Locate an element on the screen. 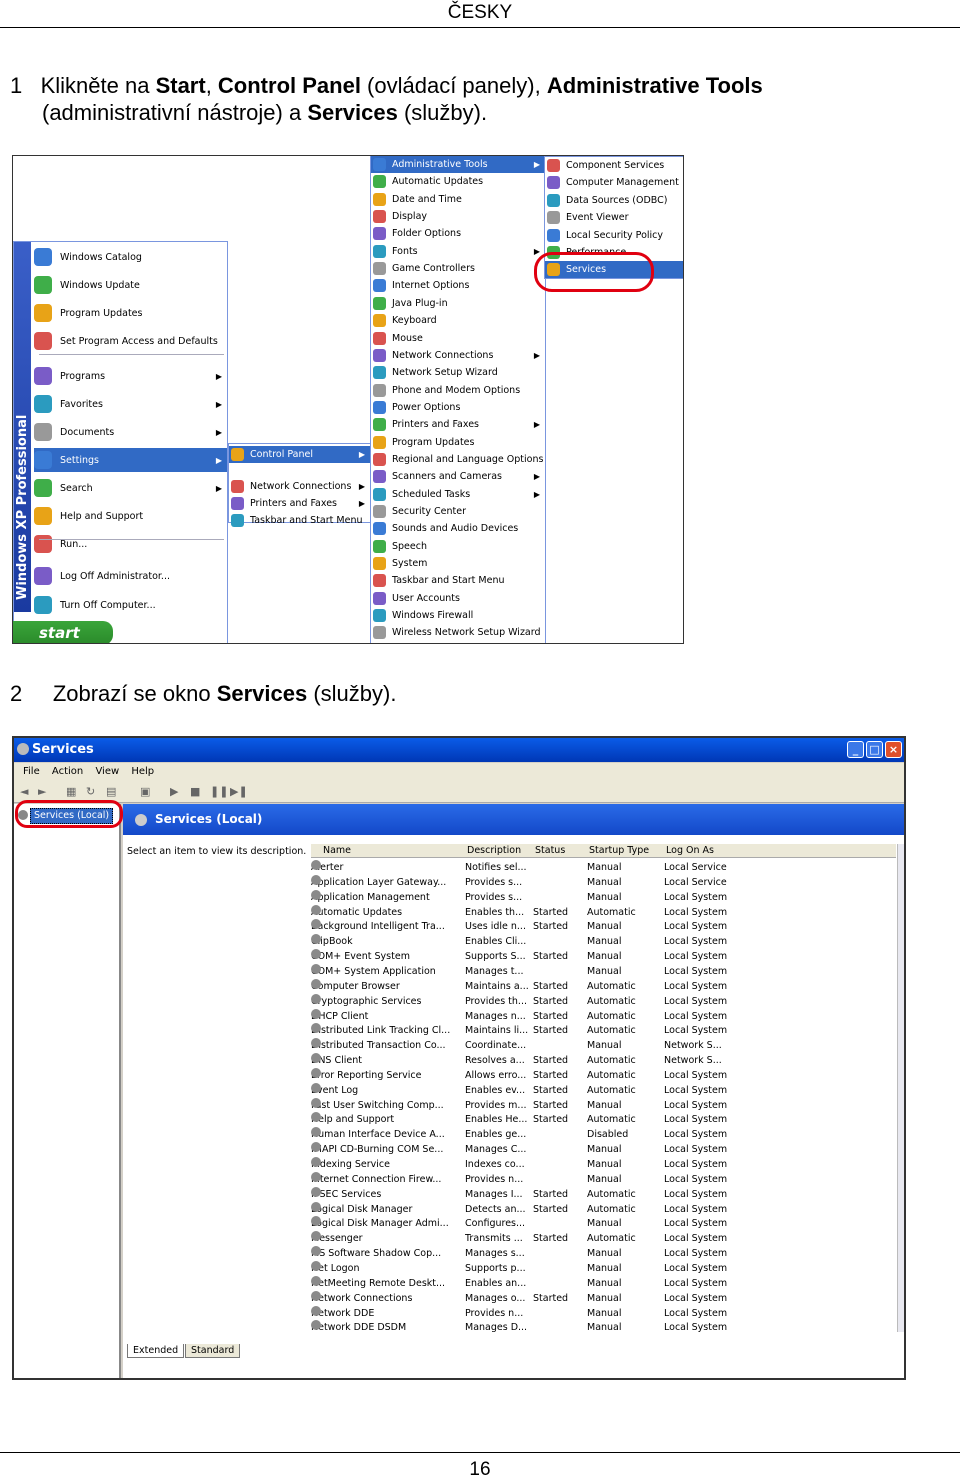  start-menu-item-set-program-access-and-defaults: Set Program Access and Defaults is located at coordinates (130, 341).